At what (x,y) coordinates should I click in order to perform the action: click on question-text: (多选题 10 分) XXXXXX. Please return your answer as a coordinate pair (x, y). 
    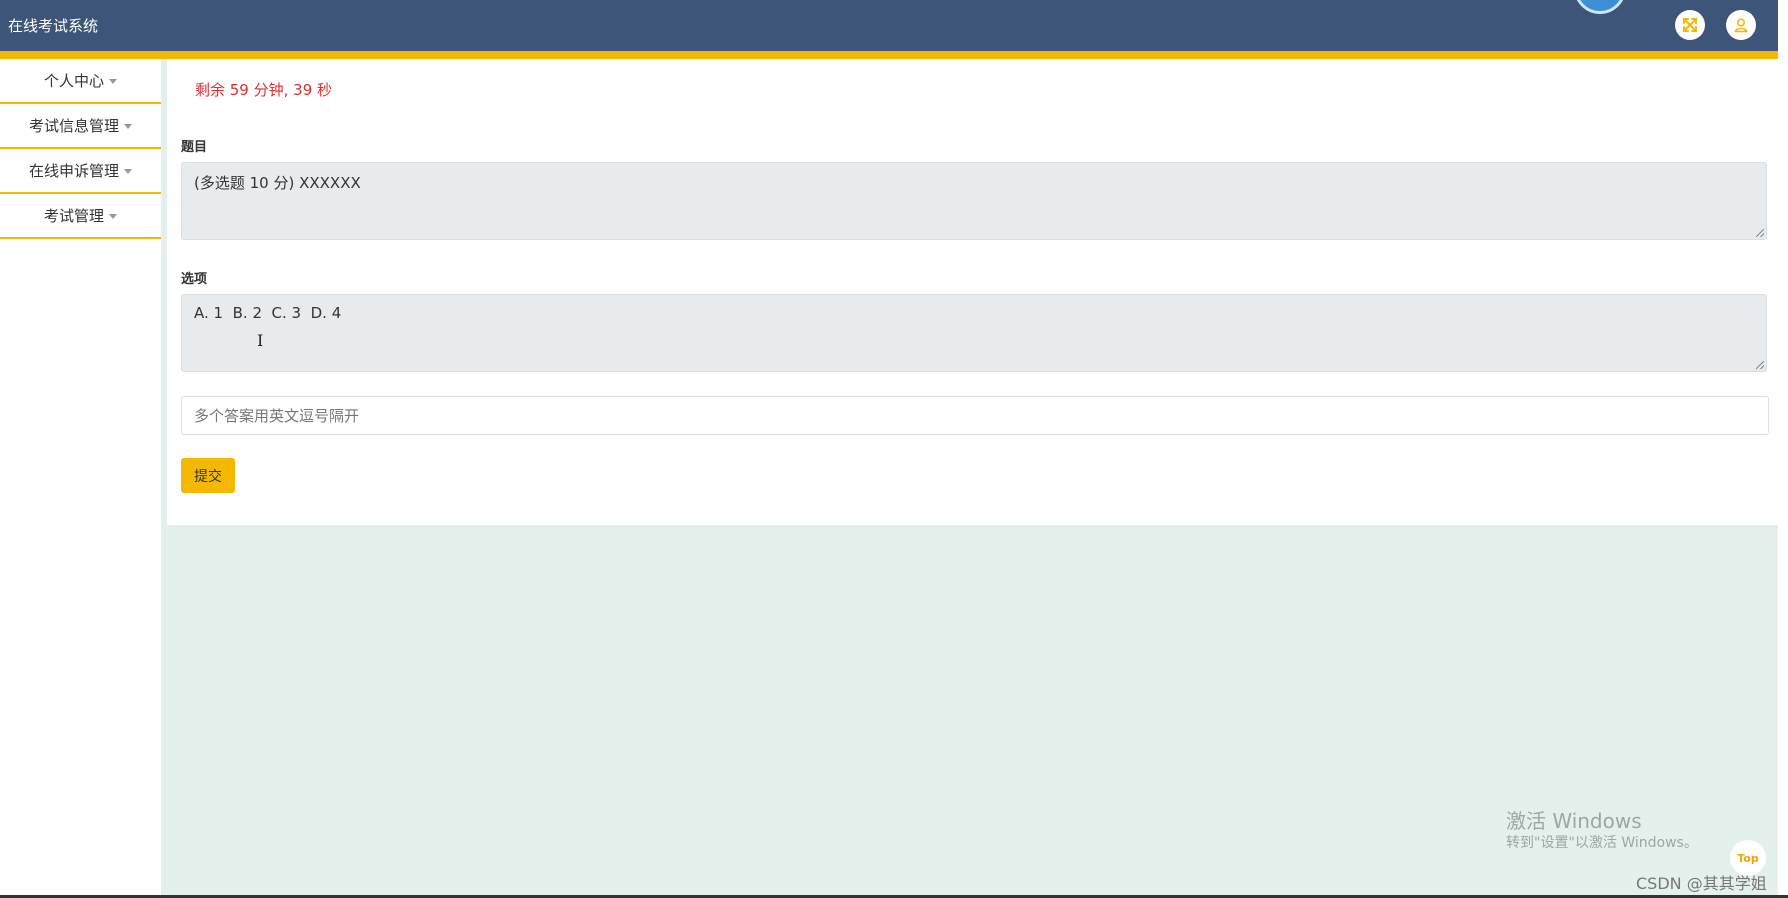
    Looking at the image, I should click on (277, 183).